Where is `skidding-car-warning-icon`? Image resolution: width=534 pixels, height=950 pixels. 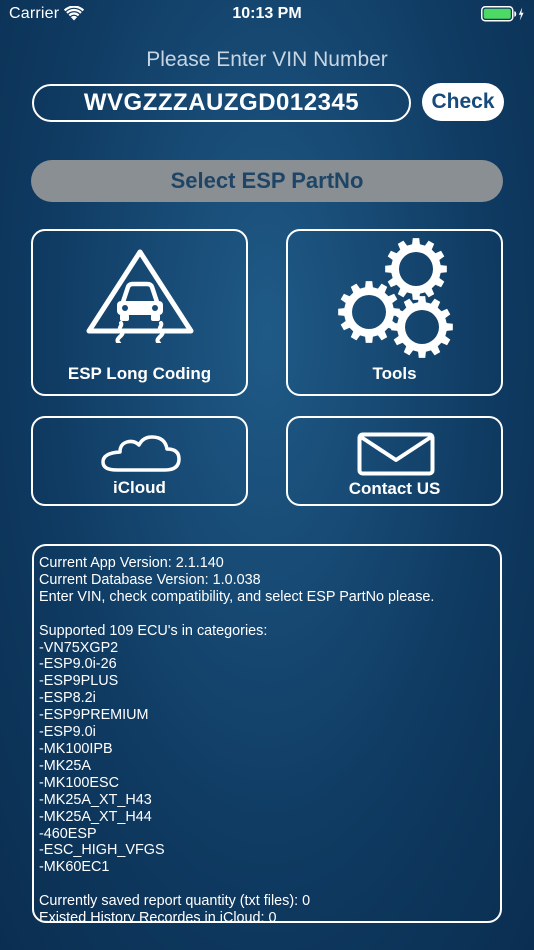
skidding-car-warning-icon is located at coordinates (140, 296).